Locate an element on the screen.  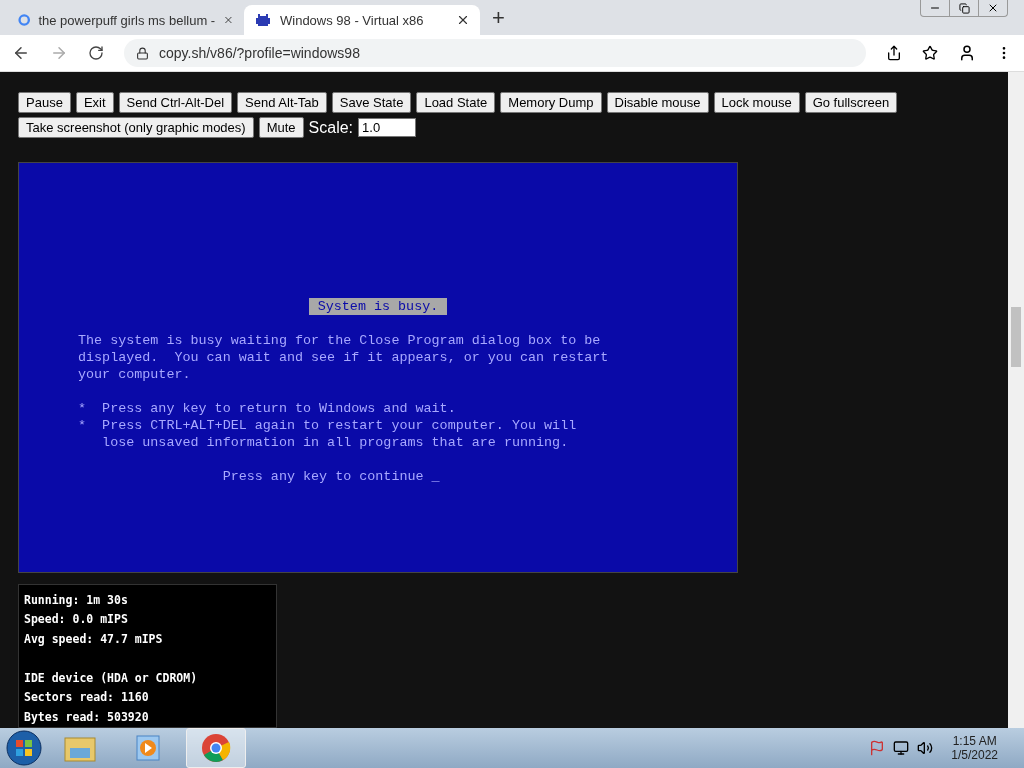
screen-title: System is busy. is located at coordinates (378, 306).